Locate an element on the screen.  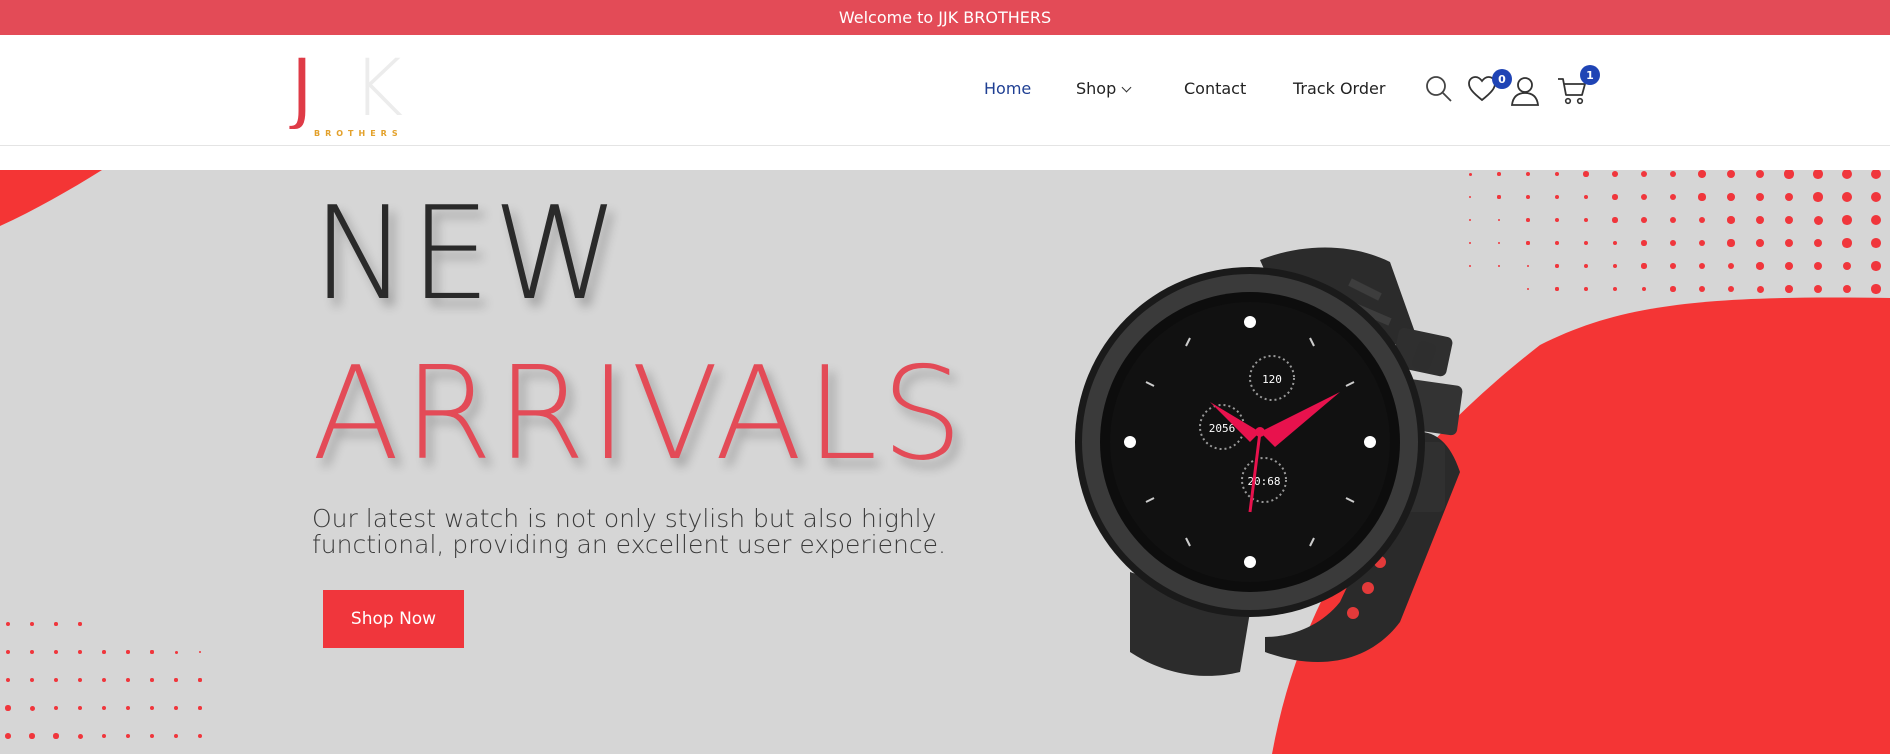
user-icon is located at coordinates (1525, 91).